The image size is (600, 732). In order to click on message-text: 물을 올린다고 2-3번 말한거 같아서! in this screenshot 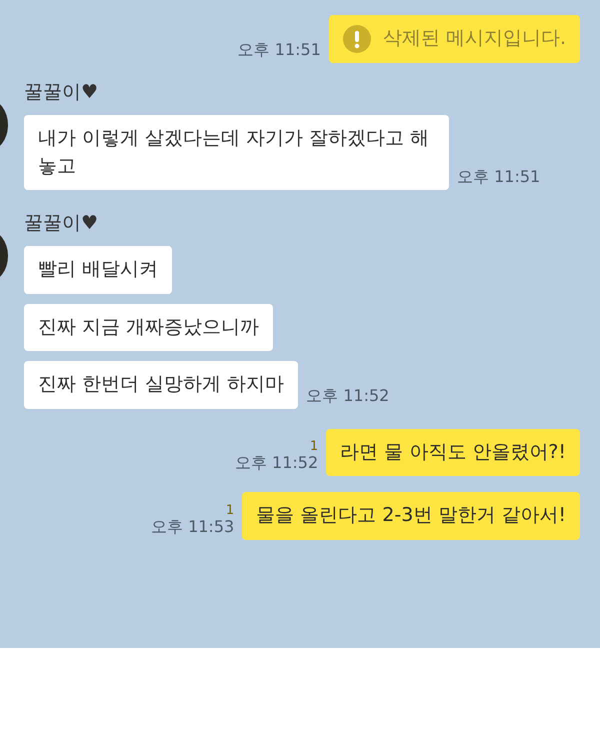, I will do `click(411, 515)`.